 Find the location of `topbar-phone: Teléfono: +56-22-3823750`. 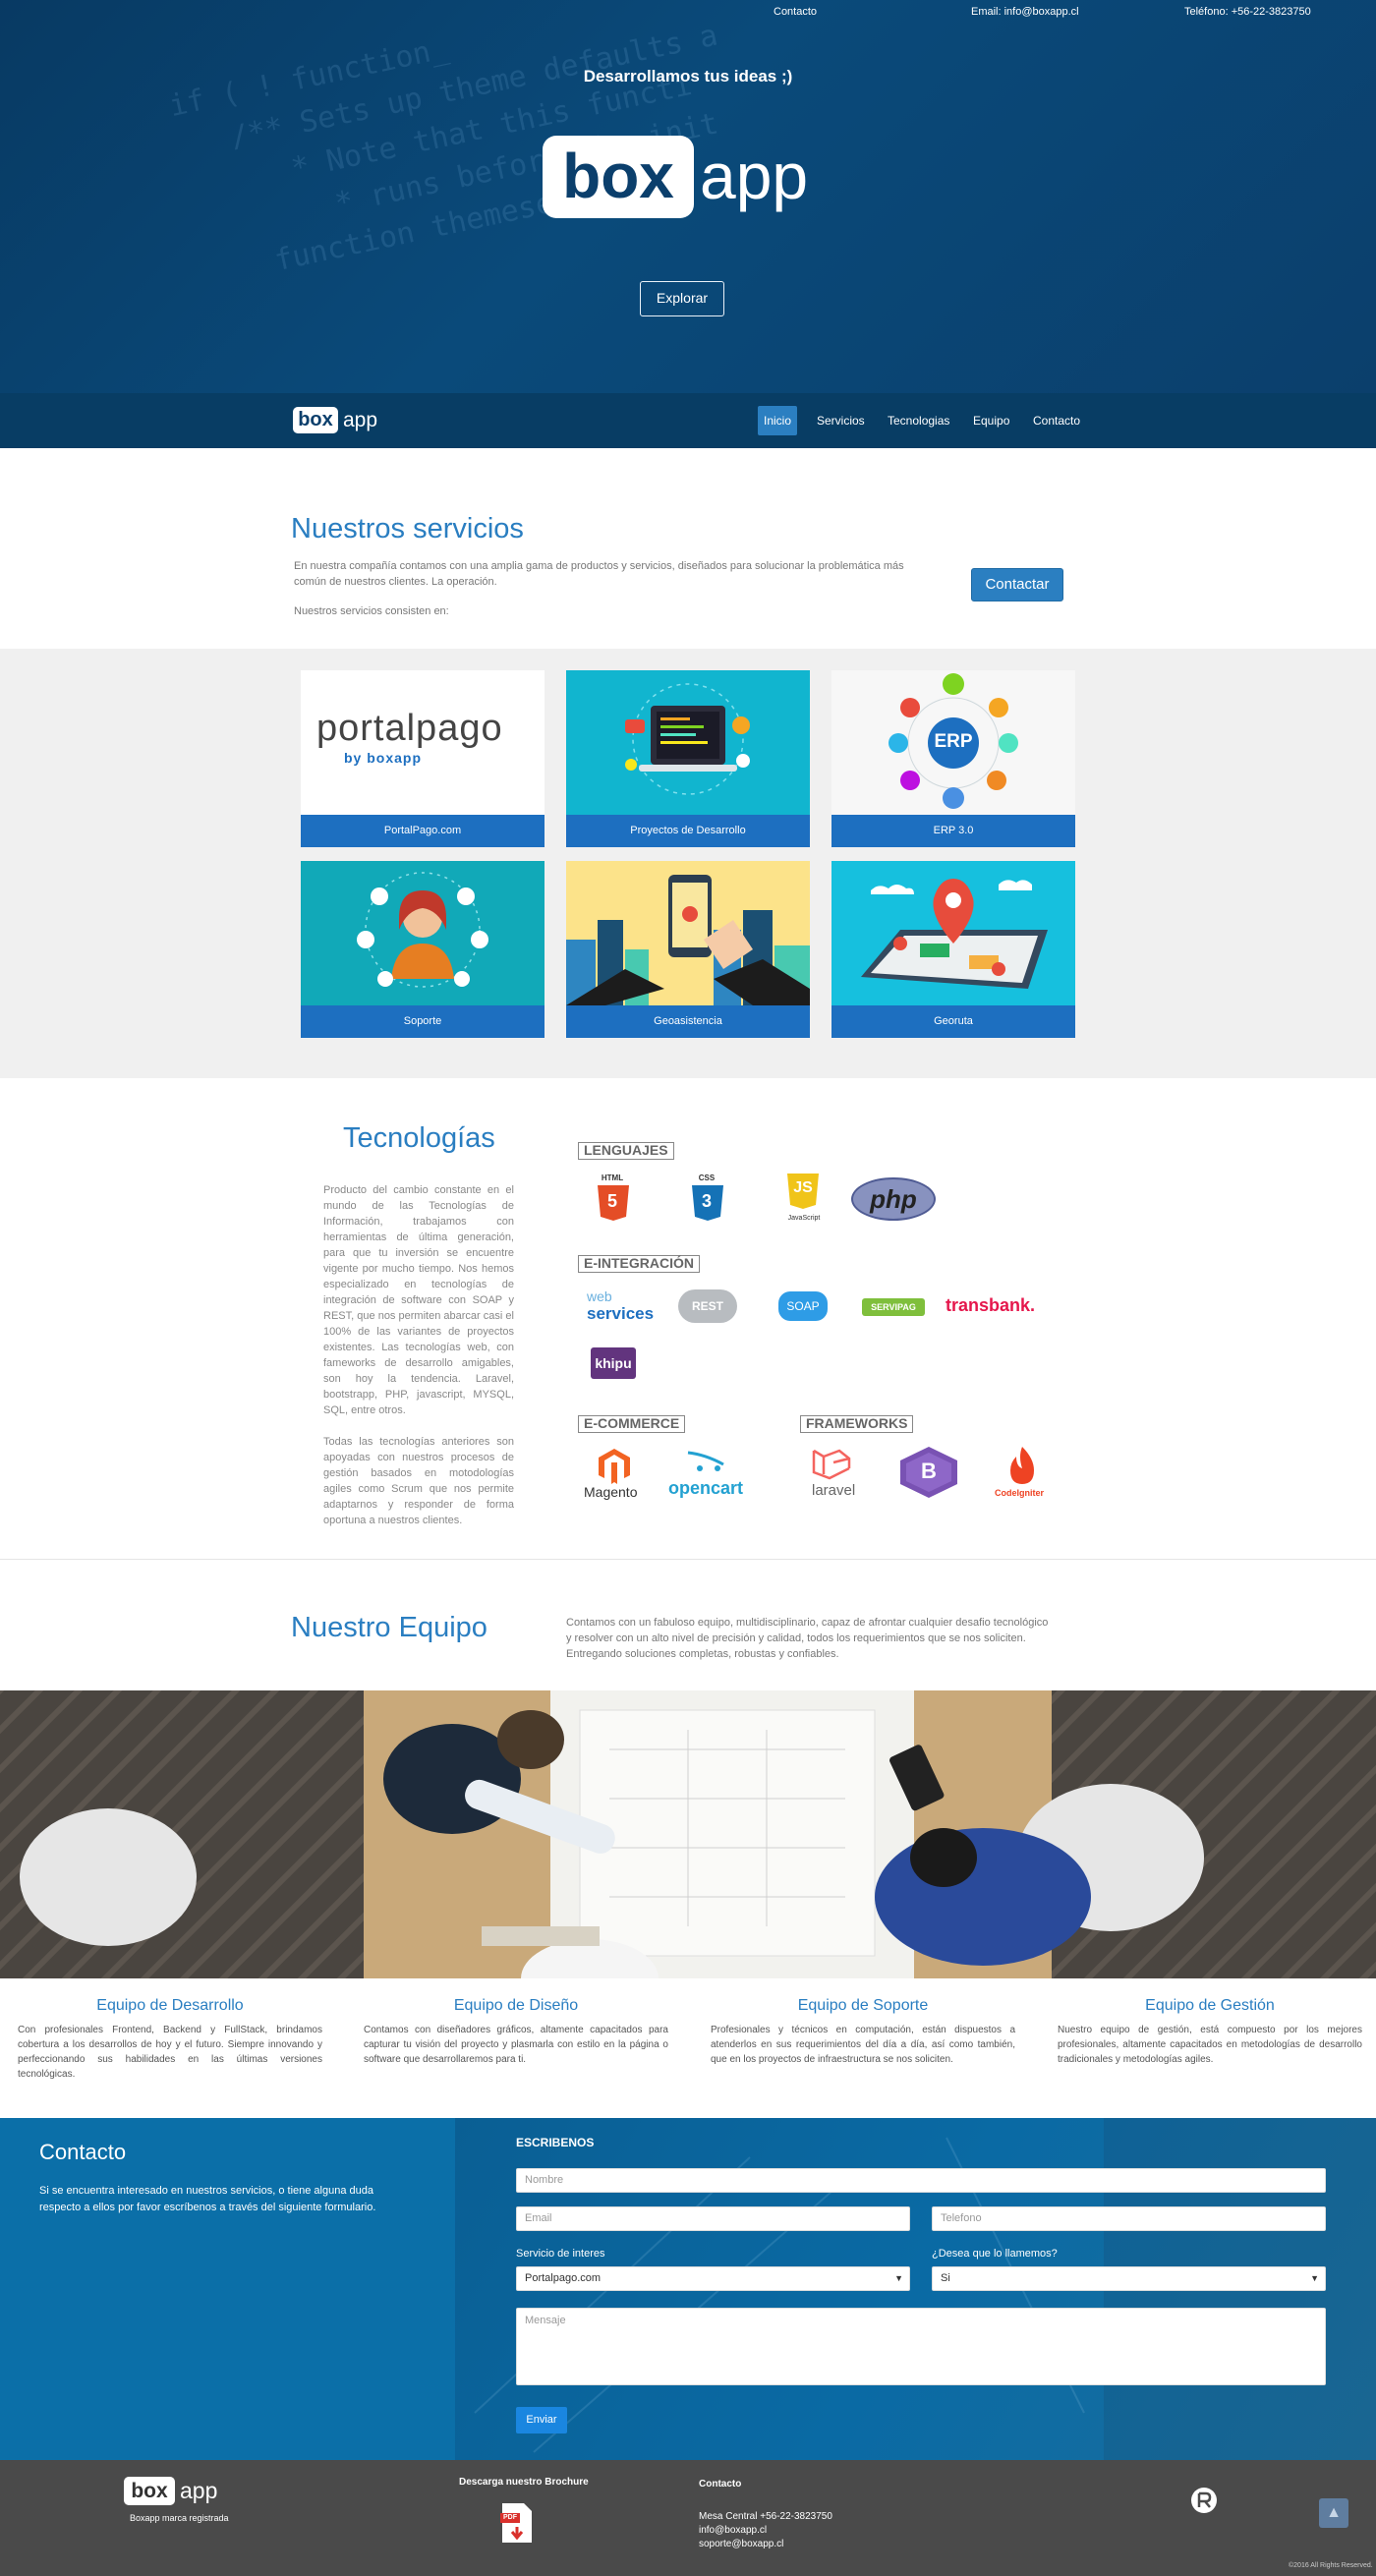

topbar-phone: Teléfono: +56-22-3823750 is located at coordinates (1247, 12).